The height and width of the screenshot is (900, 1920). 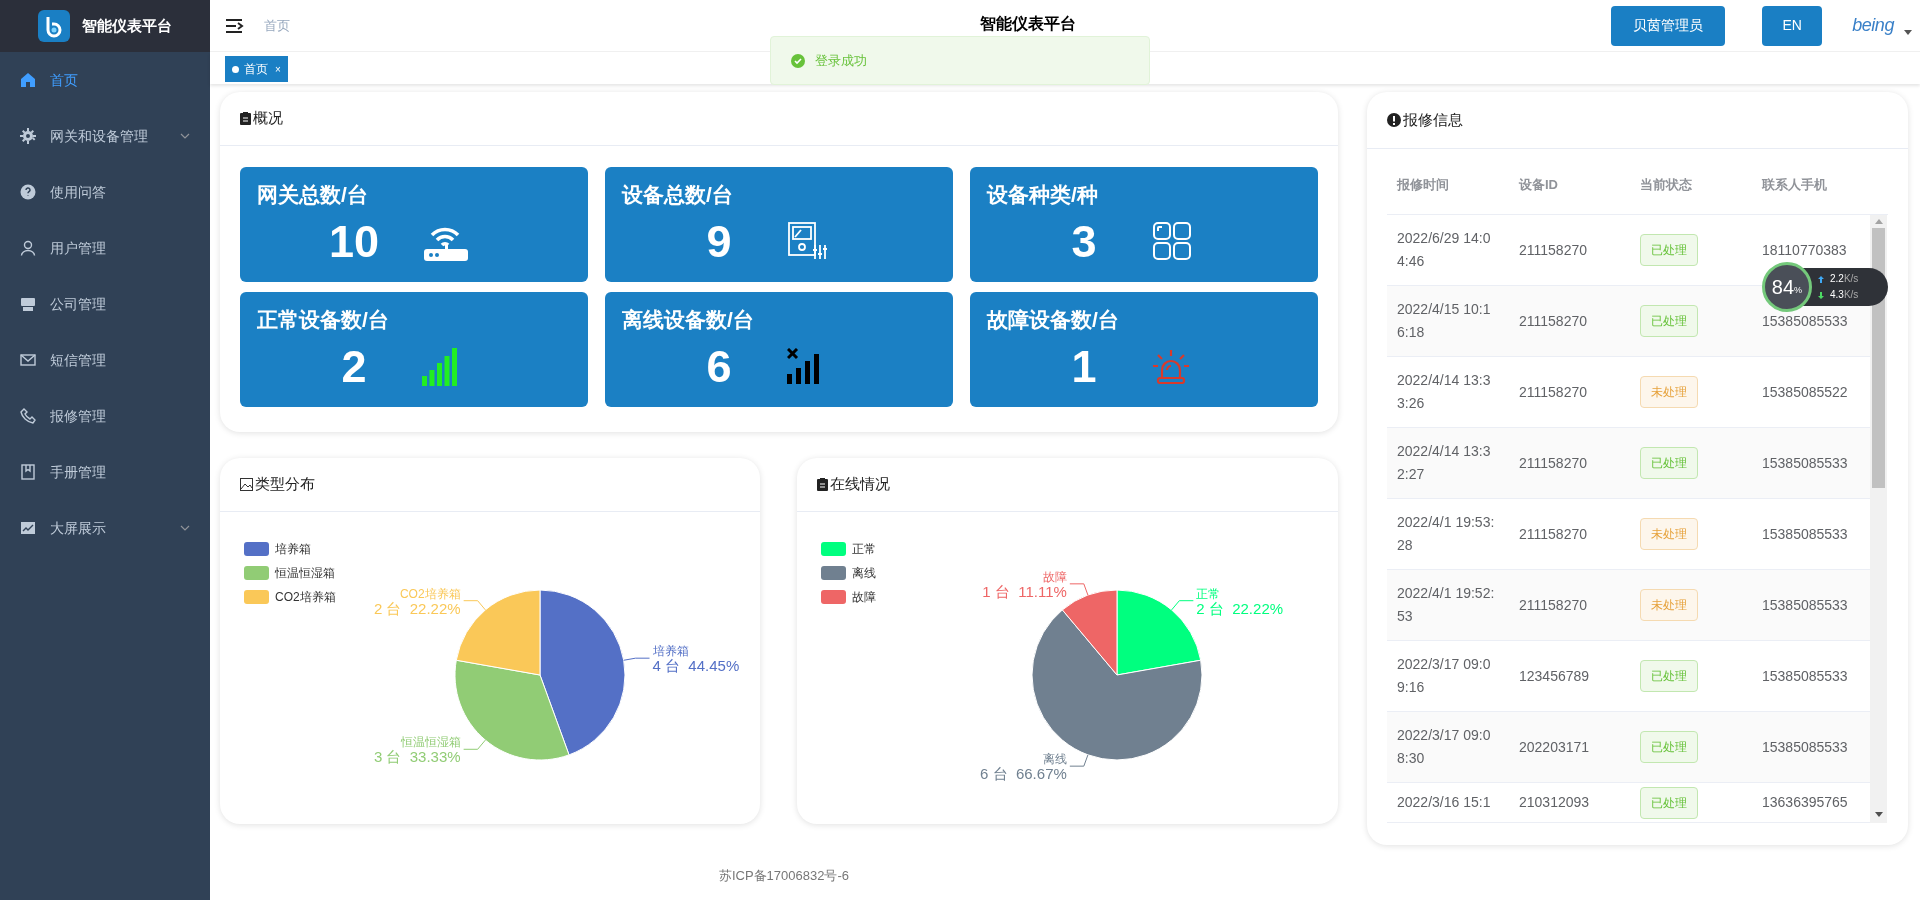 What do you see at coordinates (246, 484) in the screenshot?
I see `image-icon` at bounding box center [246, 484].